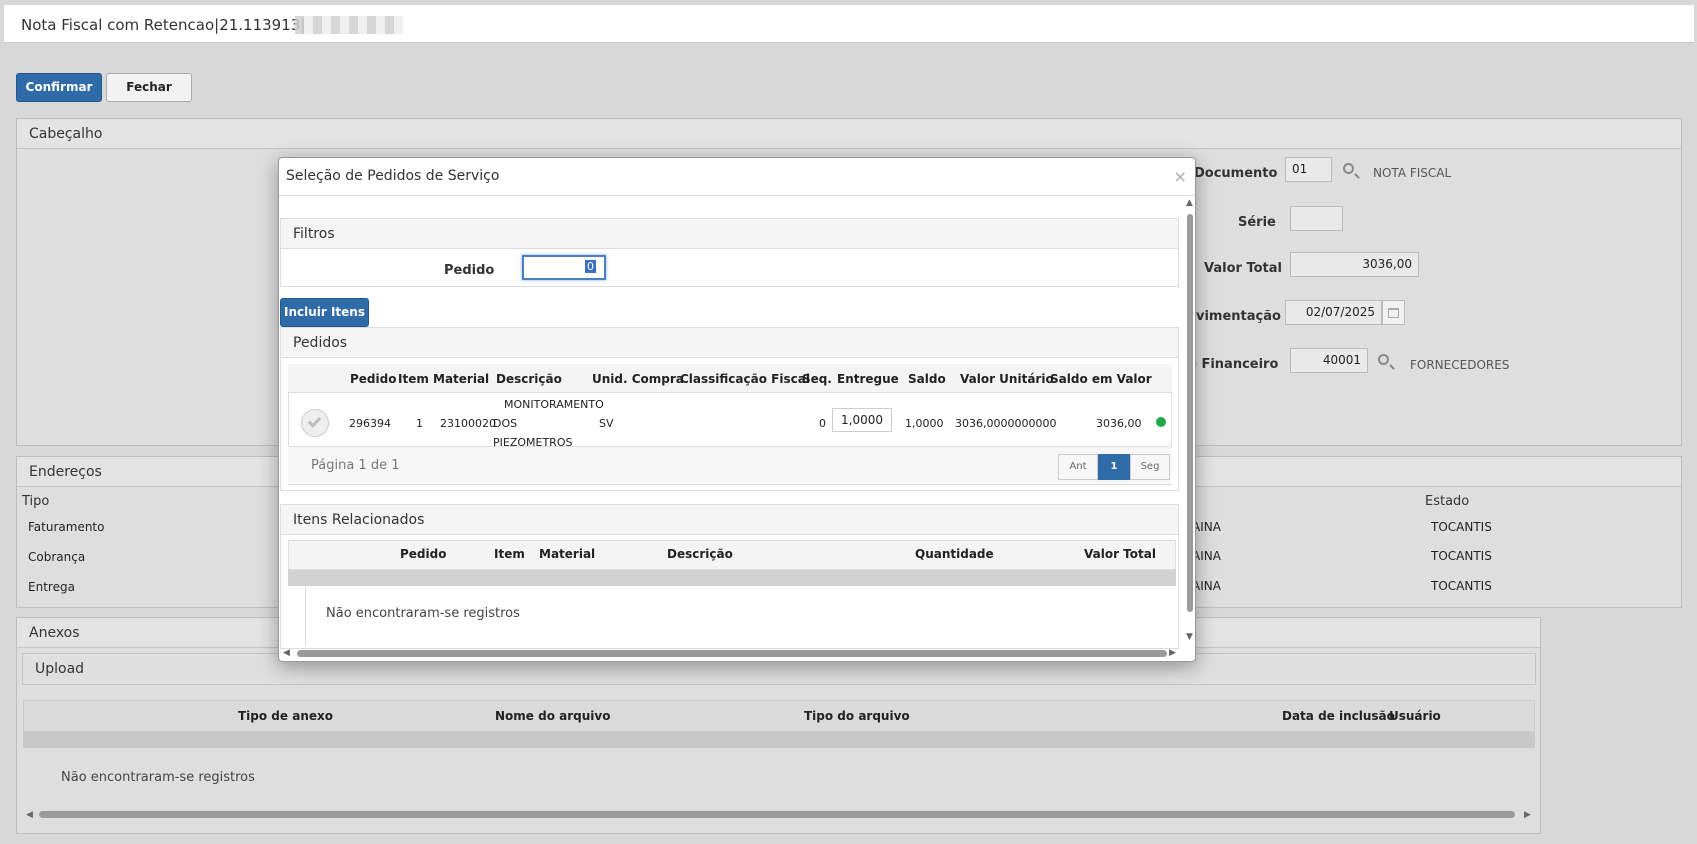 Image resolution: width=1697 pixels, height=844 pixels. What do you see at coordinates (66, 527) in the screenshot?
I see `address-tipo: Faturamento` at bounding box center [66, 527].